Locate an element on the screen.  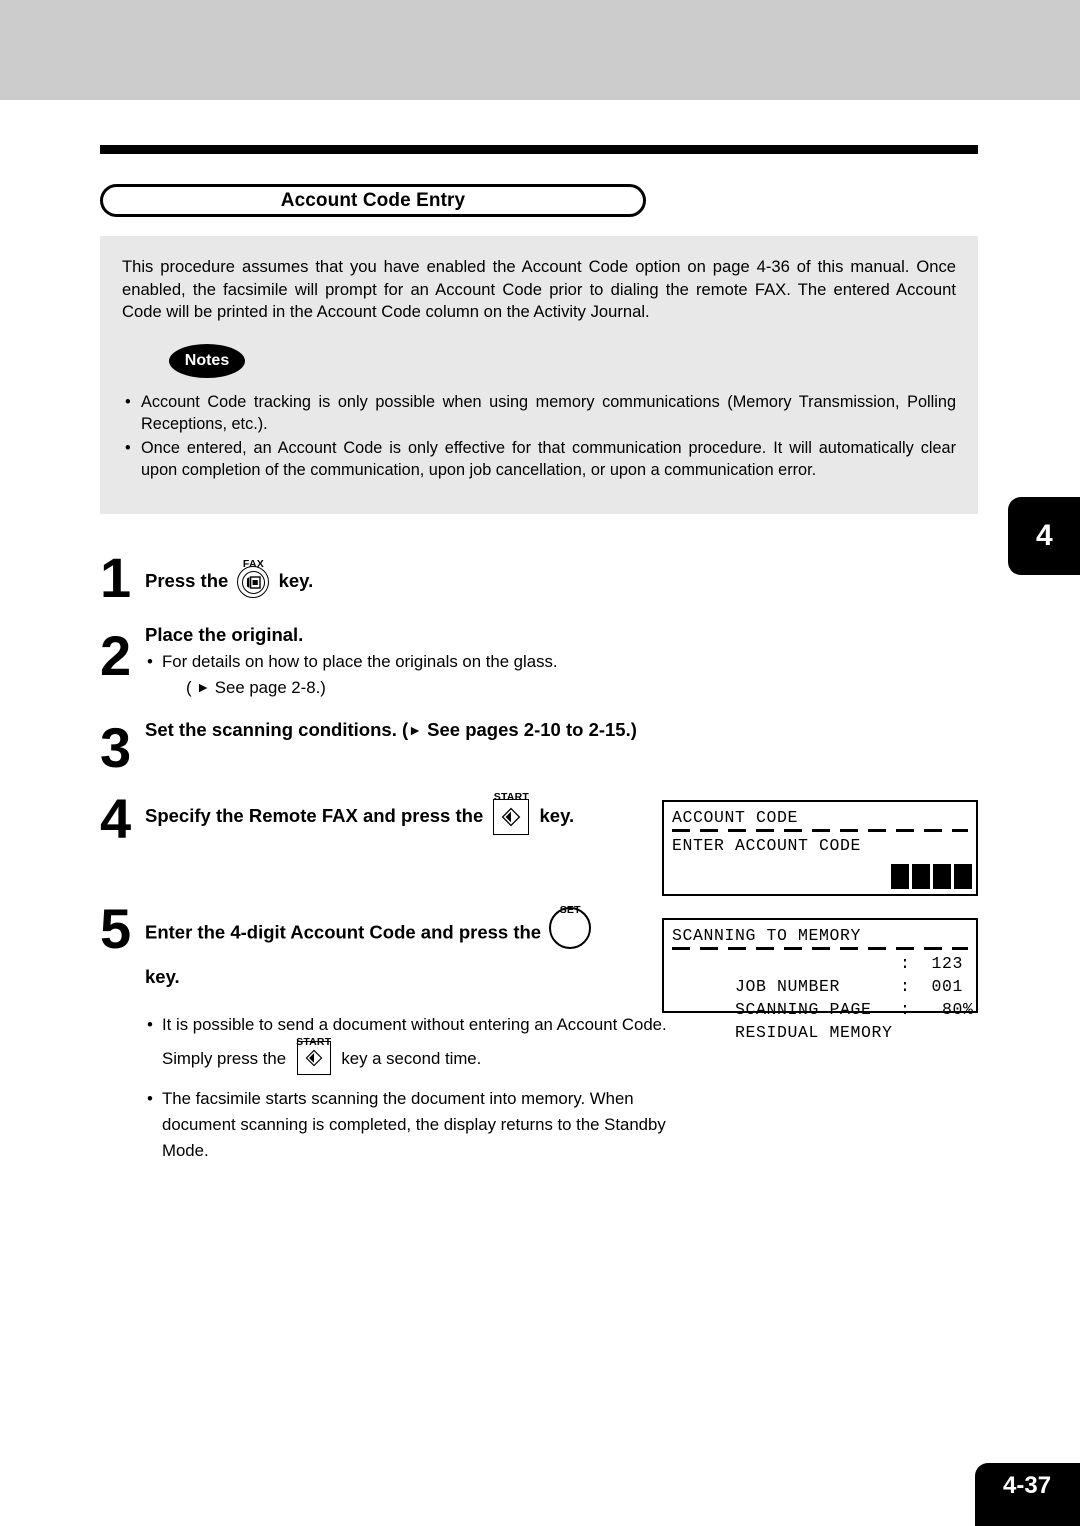
fax-key-glyph: FAX is located at coordinates (253, 578).